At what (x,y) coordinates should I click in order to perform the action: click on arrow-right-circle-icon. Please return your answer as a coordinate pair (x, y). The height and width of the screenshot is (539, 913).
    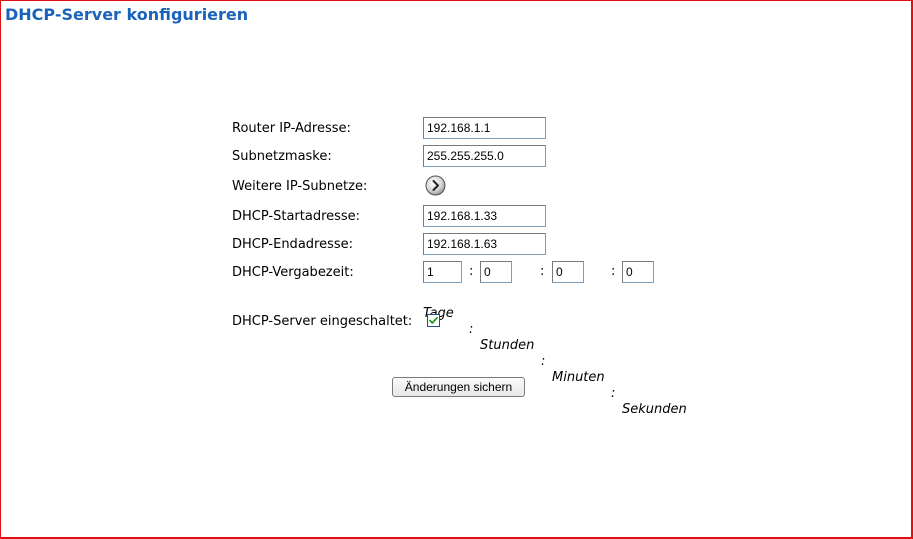
    Looking at the image, I should click on (435, 185).